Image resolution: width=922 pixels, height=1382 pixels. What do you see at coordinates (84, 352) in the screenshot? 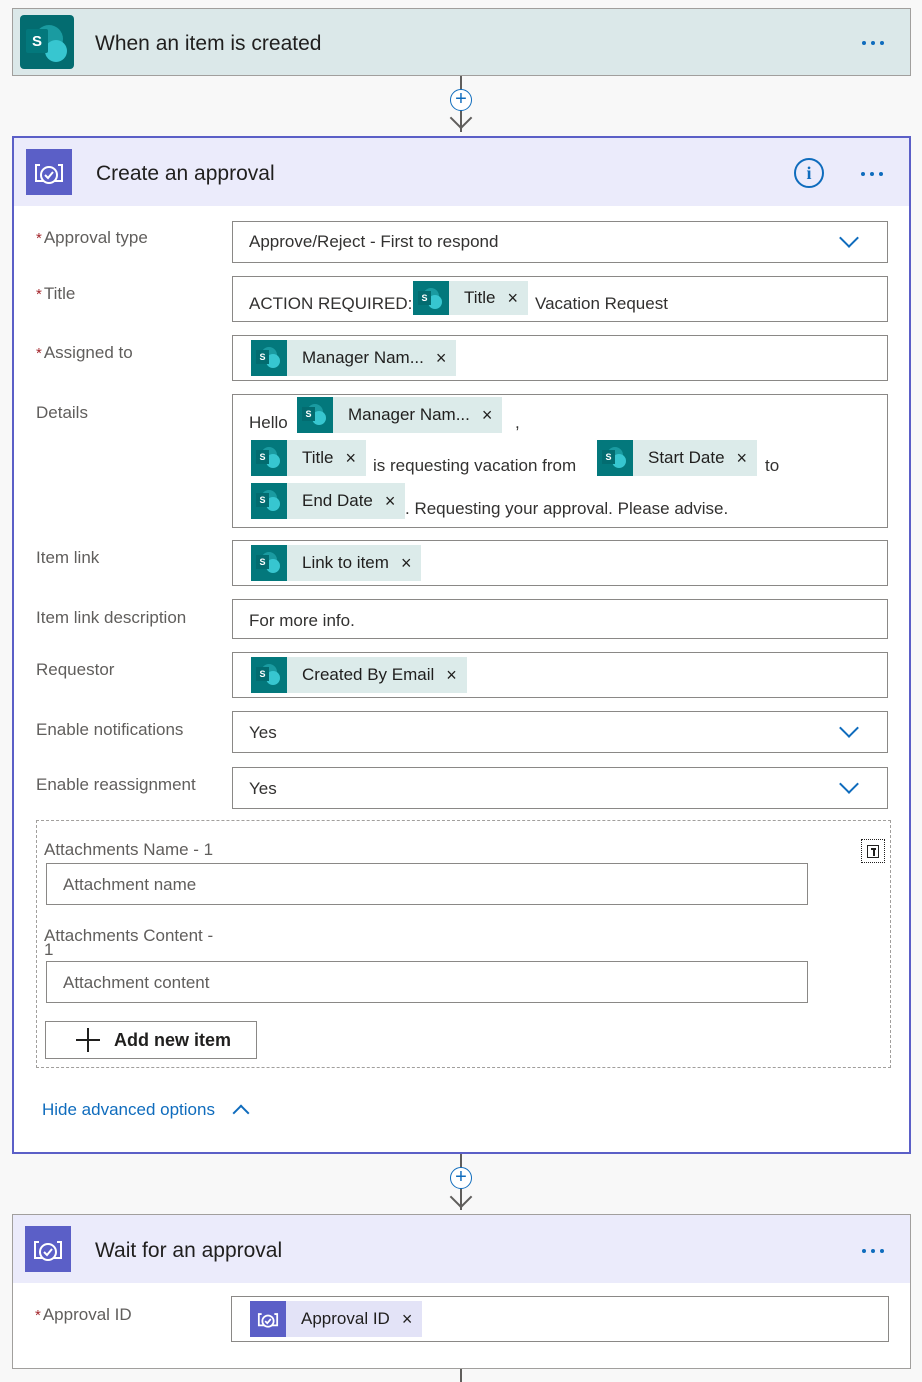
I see `assigned-to-label: * Assigned to` at bounding box center [84, 352].